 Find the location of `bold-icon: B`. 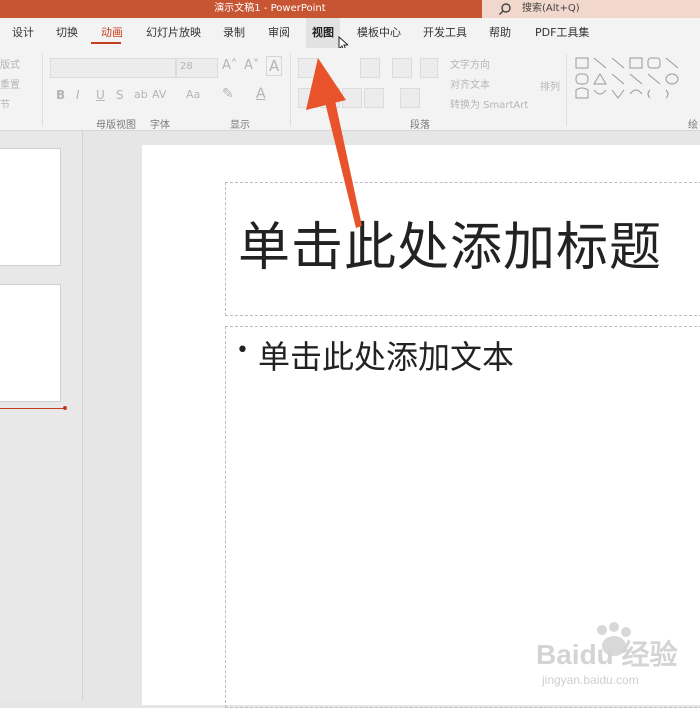

bold-icon: B is located at coordinates (60, 95).